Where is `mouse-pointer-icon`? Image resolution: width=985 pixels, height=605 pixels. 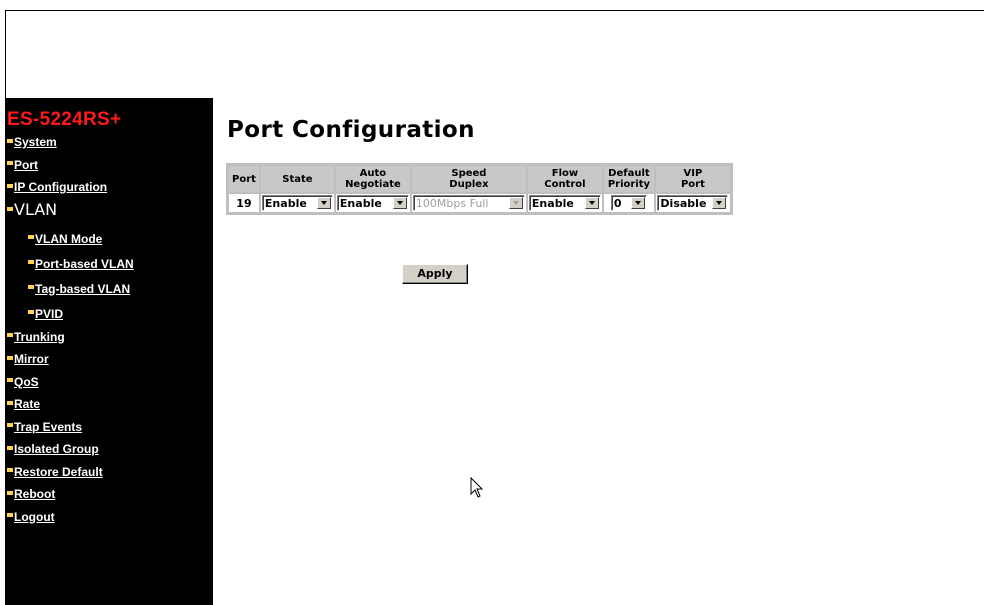 mouse-pointer-icon is located at coordinates (477, 487).